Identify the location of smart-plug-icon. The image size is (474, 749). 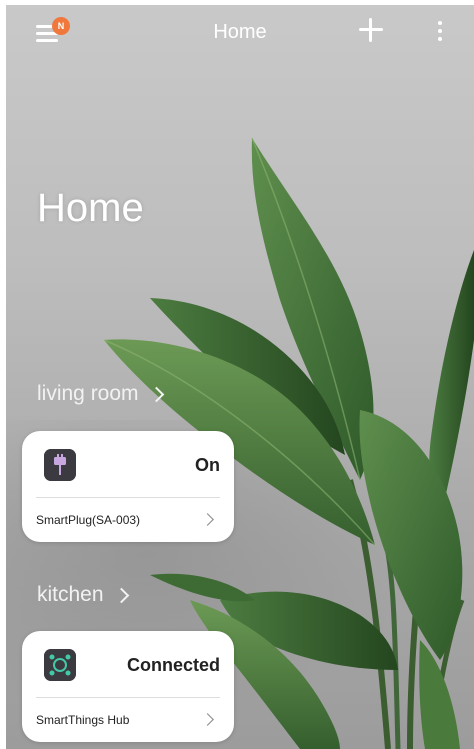
(60, 465).